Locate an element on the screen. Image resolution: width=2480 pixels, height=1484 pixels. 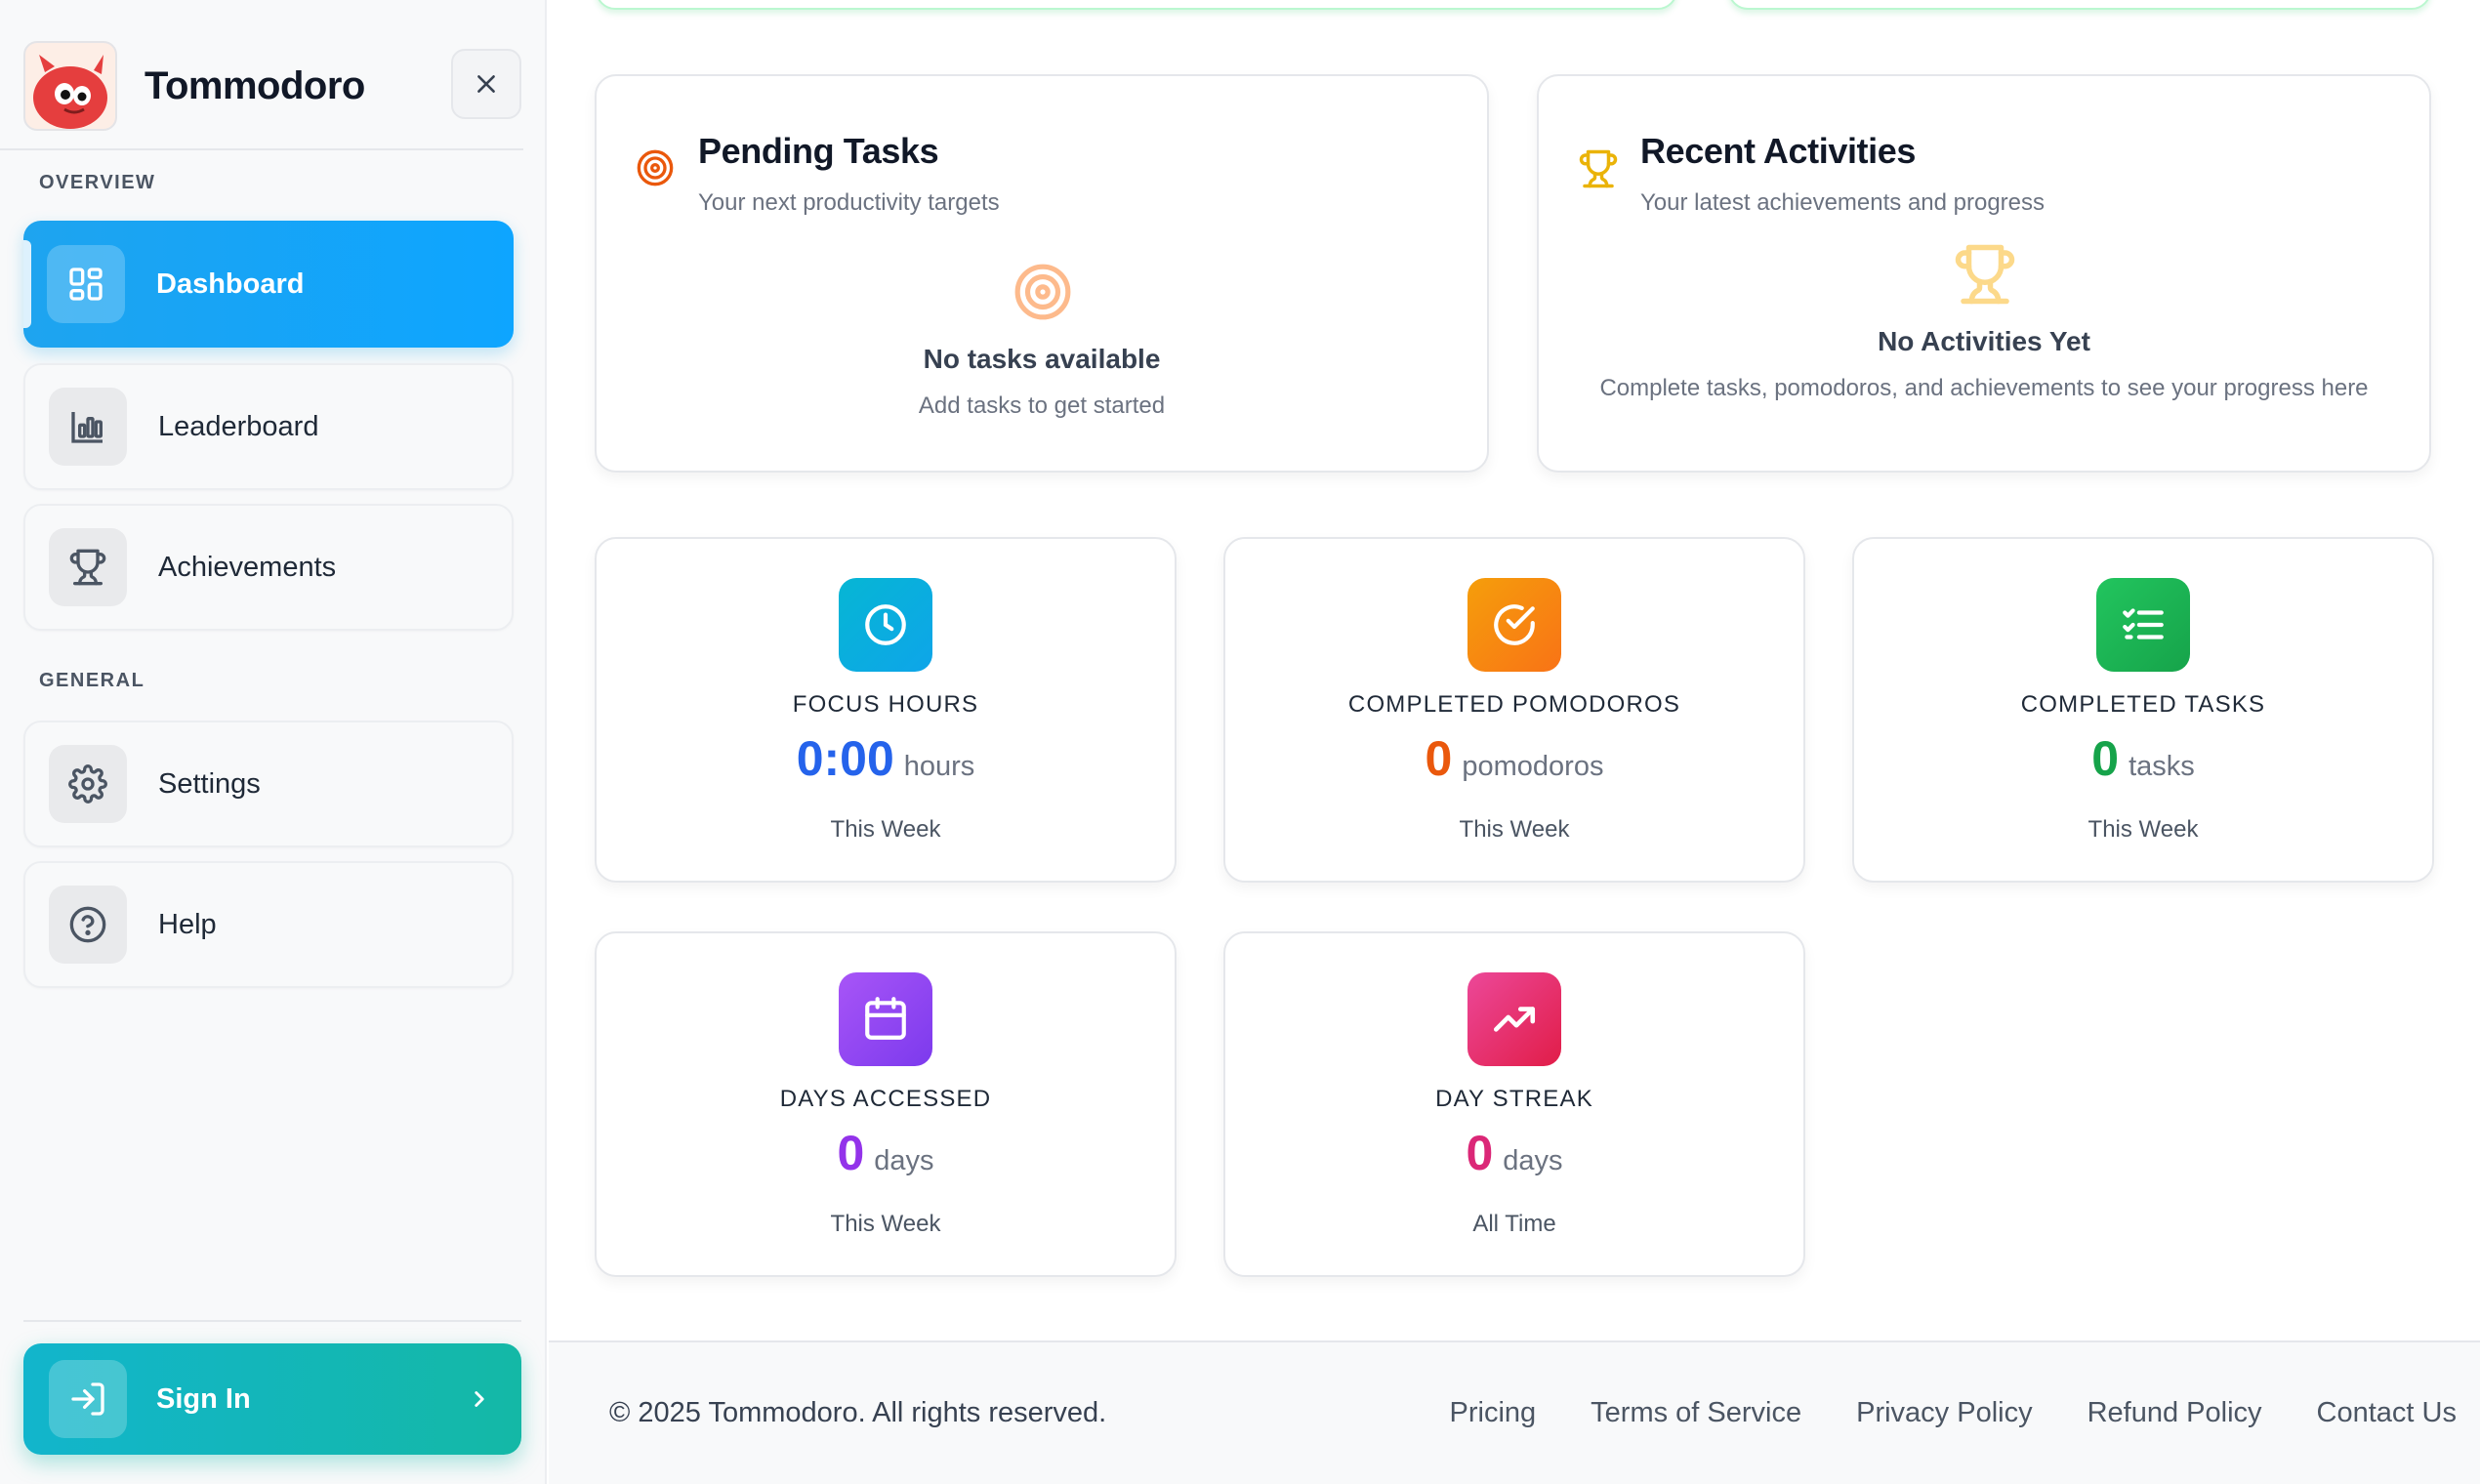
stat-label: COMPLETED TASKS is located at coordinates (2143, 705).